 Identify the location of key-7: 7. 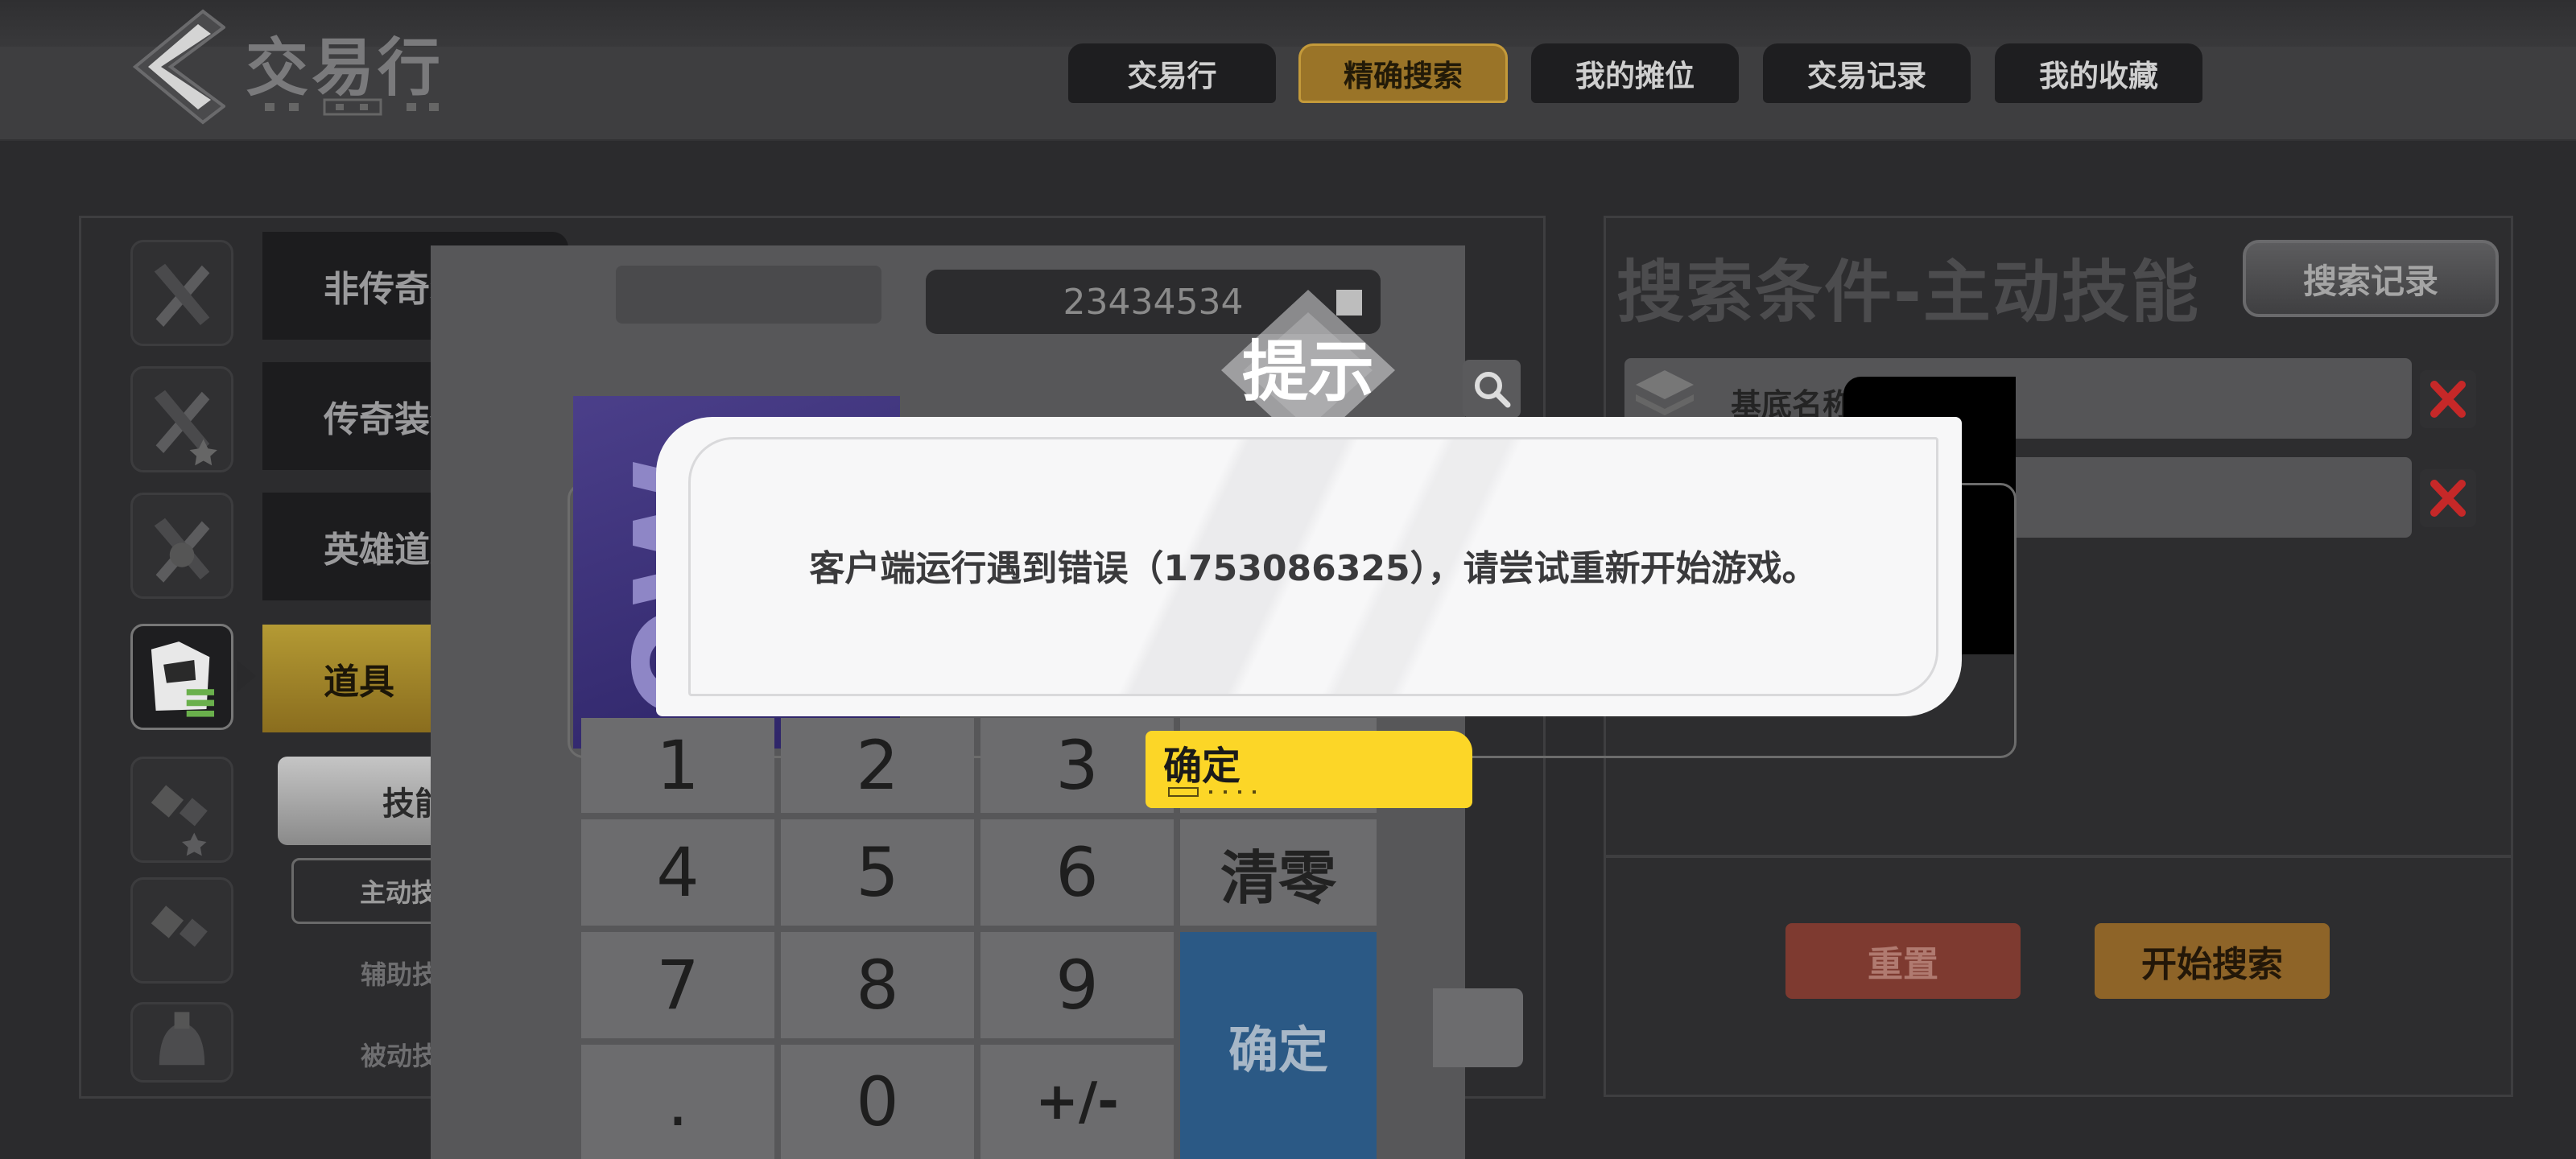
(677, 985).